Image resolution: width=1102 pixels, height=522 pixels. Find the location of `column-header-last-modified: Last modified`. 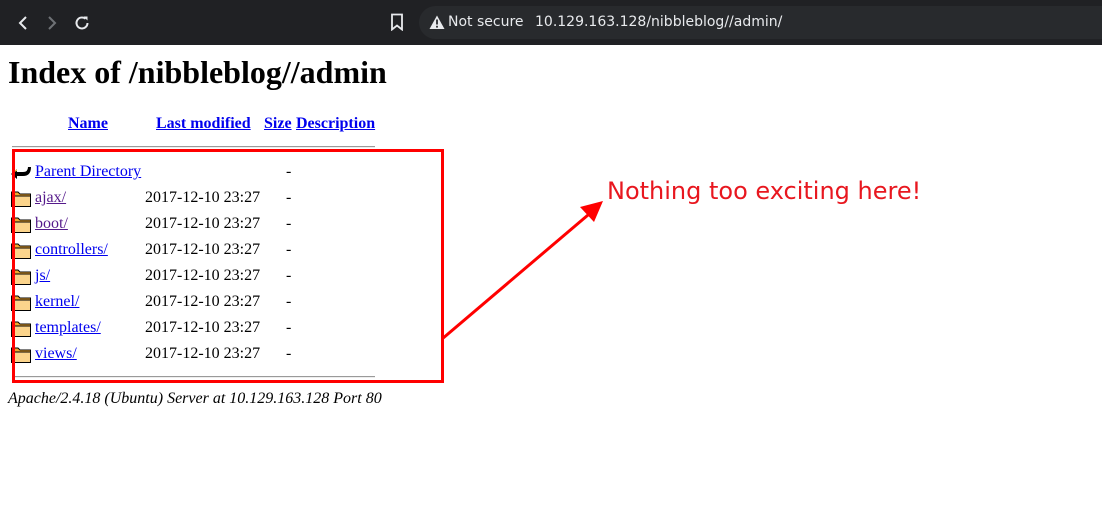

column-header-last-modified: Last modified is located at coordinates (203, 124).